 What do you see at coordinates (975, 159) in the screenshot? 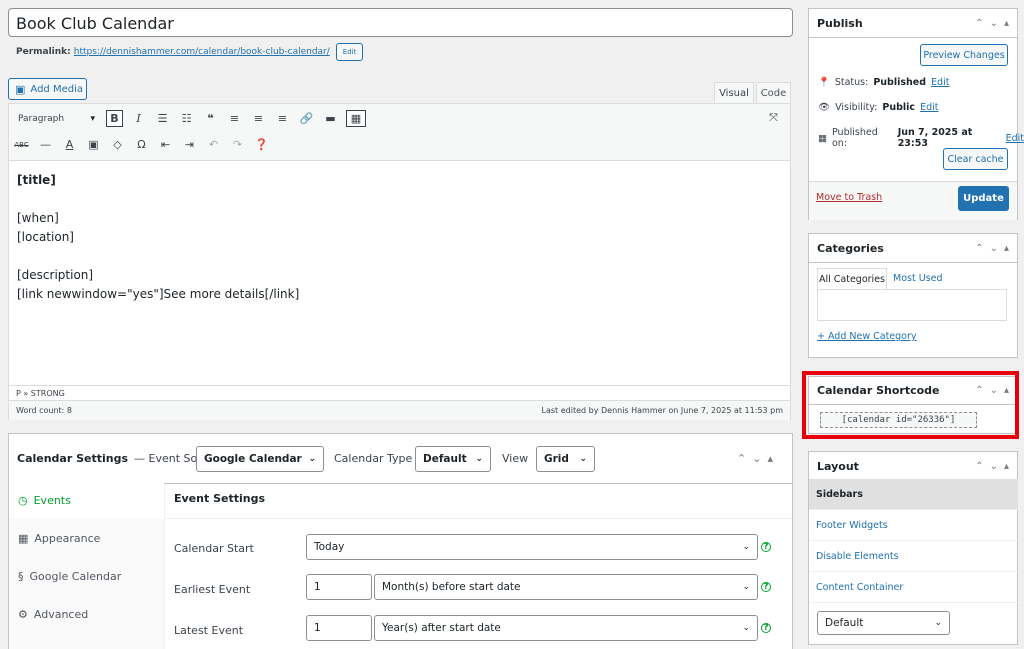
I see `clear-cache-button: Clear cache` at bounding box center [975, 159].